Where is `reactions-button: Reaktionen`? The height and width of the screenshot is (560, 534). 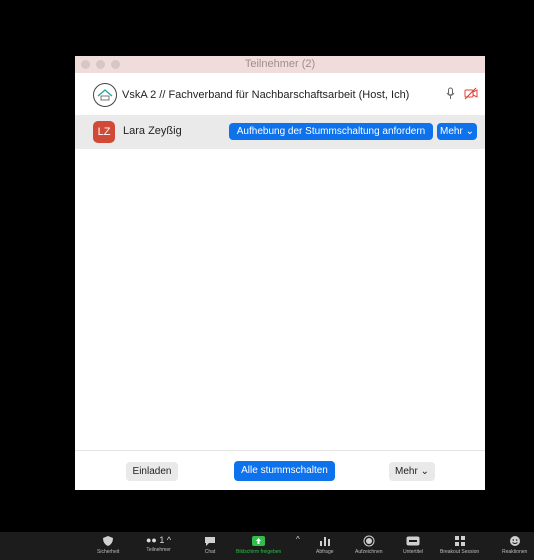
reactions-button: Reaktionen is located at coordinates (514, 545).